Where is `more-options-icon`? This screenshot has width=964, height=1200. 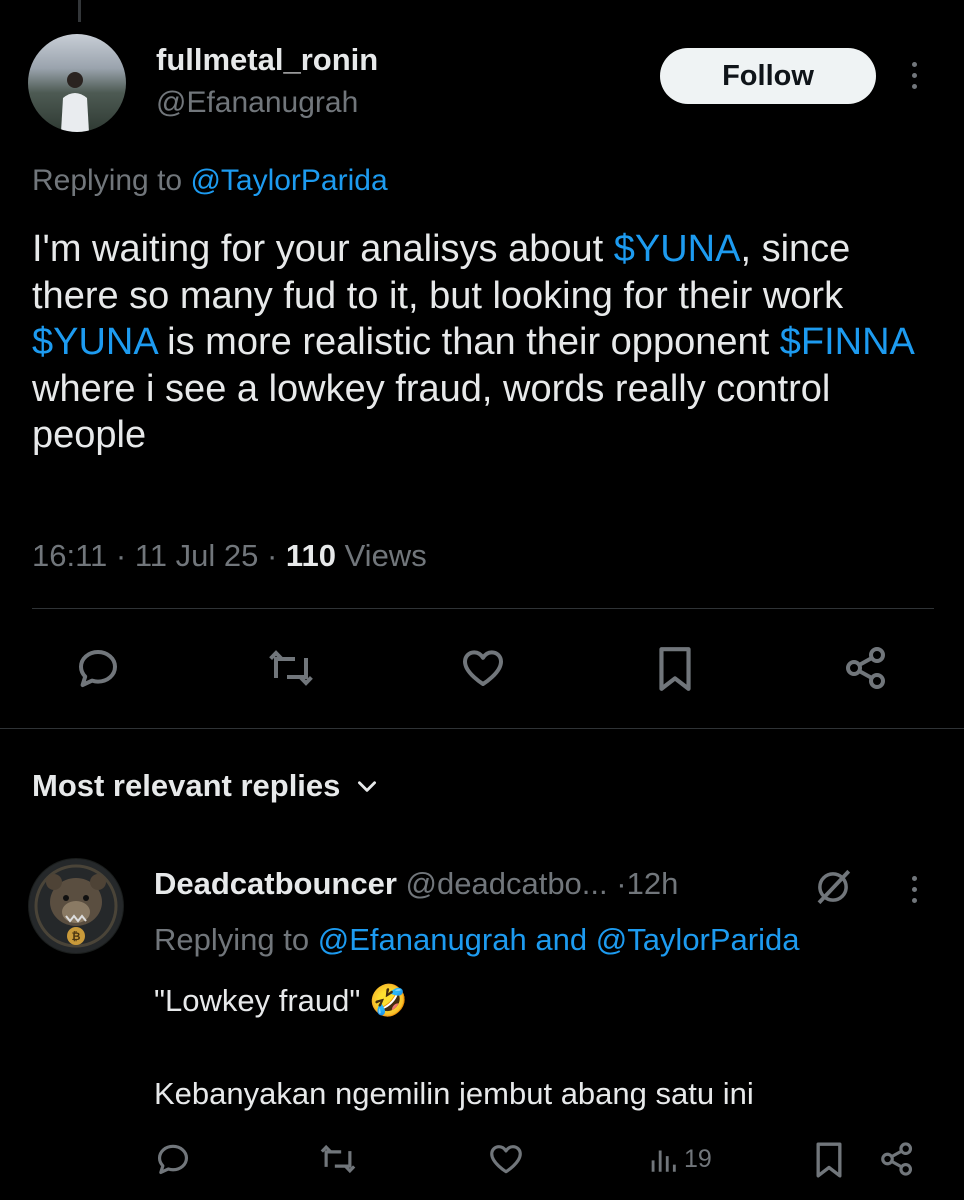 more-options-icon is located at coordinates (914, 75).